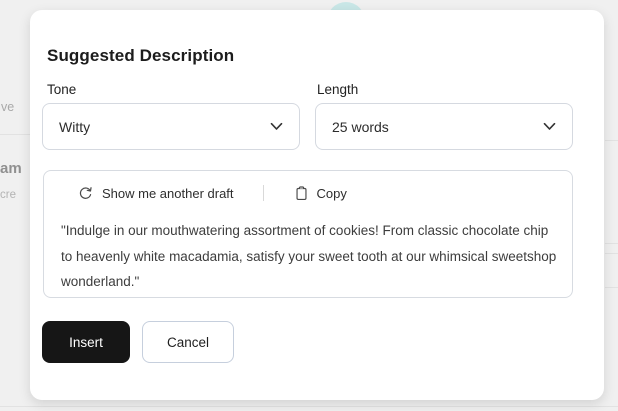 The width and height of the screenshot is (618, 411). Describe the element at coordinates (301, 192) in the screenshot. I see `clipboard-icon` at that location.